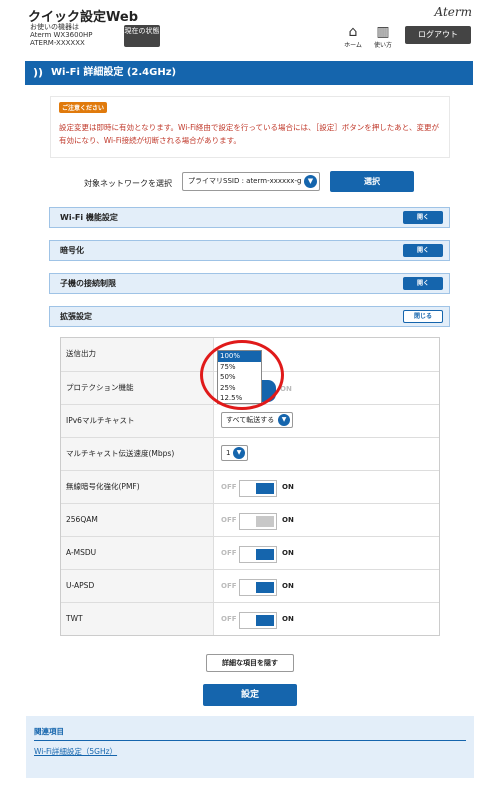 This screenshot has width=500, height=789. Describe the element at coordinates (250, 453) in the screenshot. I see `table-row: マルチキャスト伝送速度(Mbps) 1 ▼` at that location.